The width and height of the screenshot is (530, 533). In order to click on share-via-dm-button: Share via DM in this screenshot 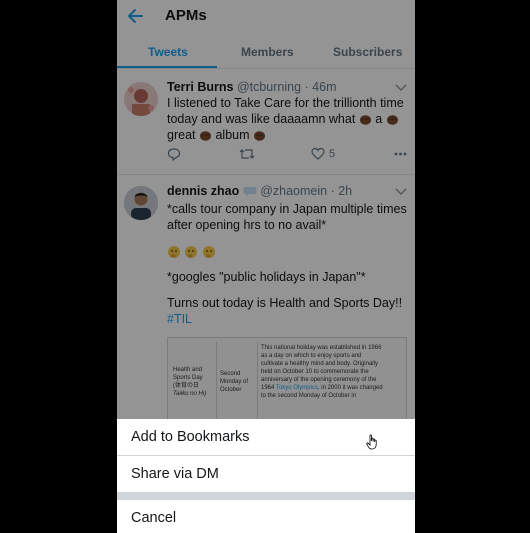, I will do `click(266, 474)`.